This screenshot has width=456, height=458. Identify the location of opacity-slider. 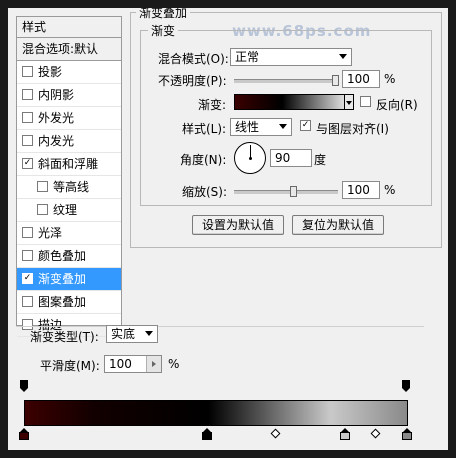
(286, 80).